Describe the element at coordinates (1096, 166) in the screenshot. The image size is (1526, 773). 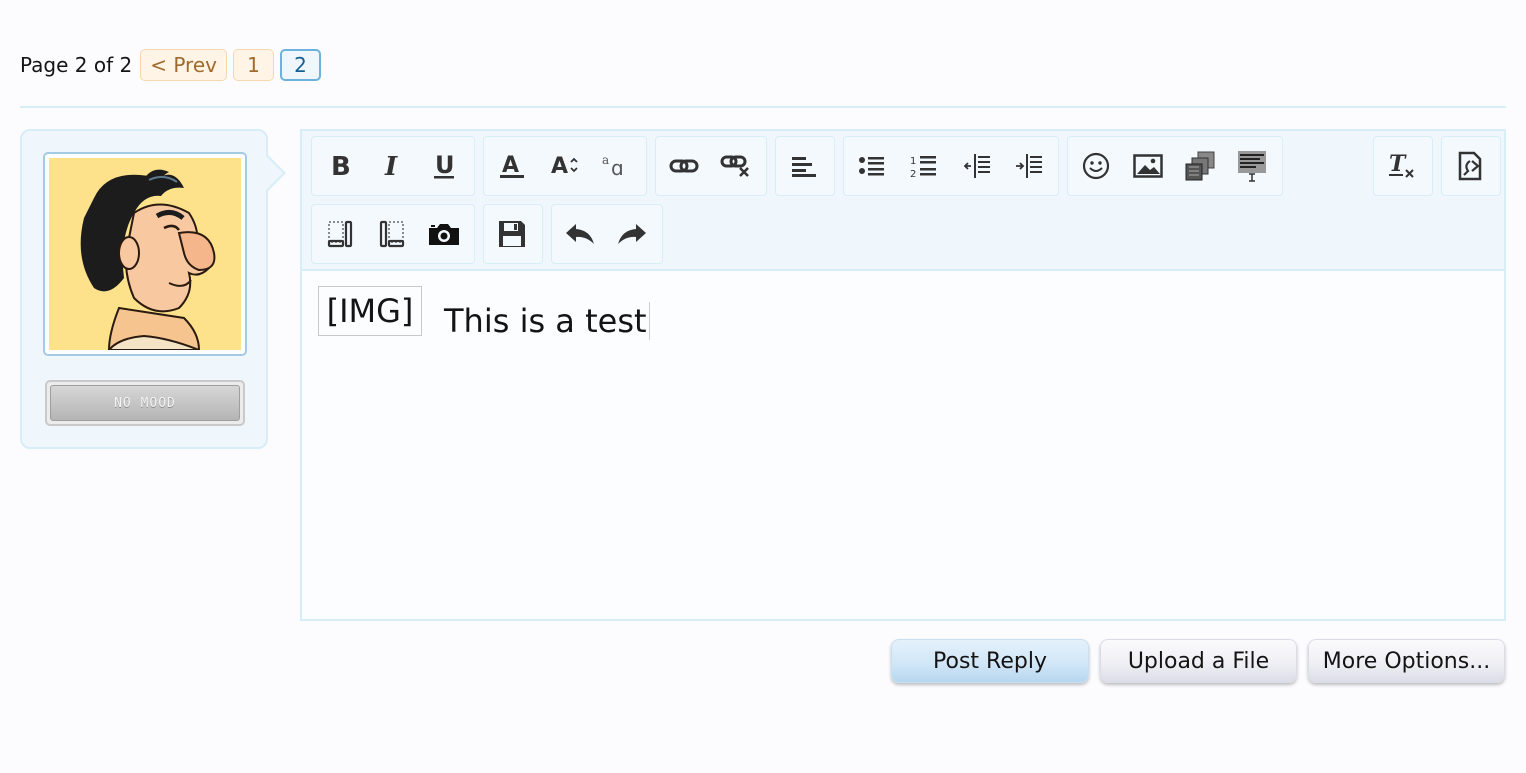
I see `smilies-icon` at that location.